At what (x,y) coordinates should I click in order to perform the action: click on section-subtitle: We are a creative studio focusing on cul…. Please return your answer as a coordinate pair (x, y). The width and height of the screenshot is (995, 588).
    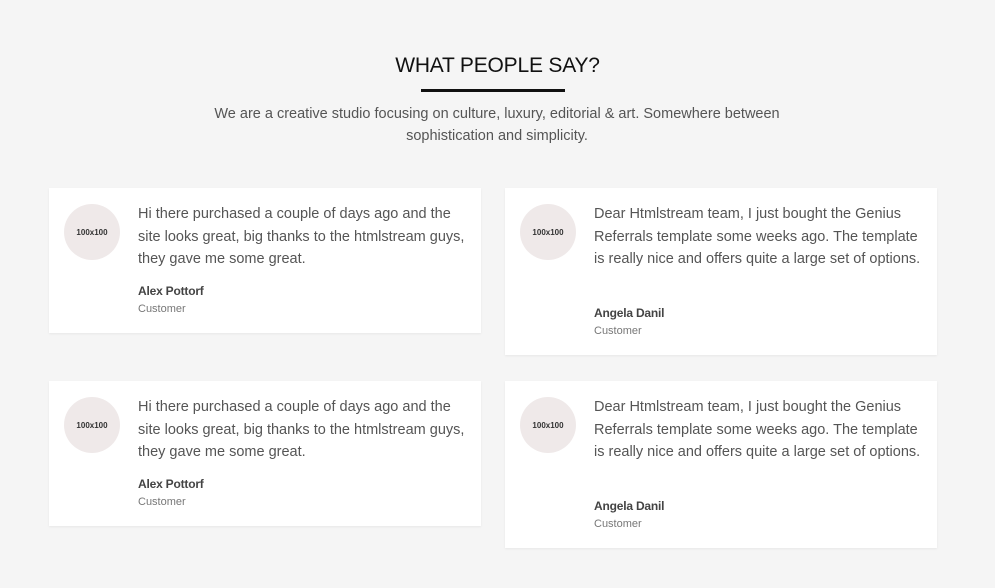
    Looking at the image, I should click on (497, 125).